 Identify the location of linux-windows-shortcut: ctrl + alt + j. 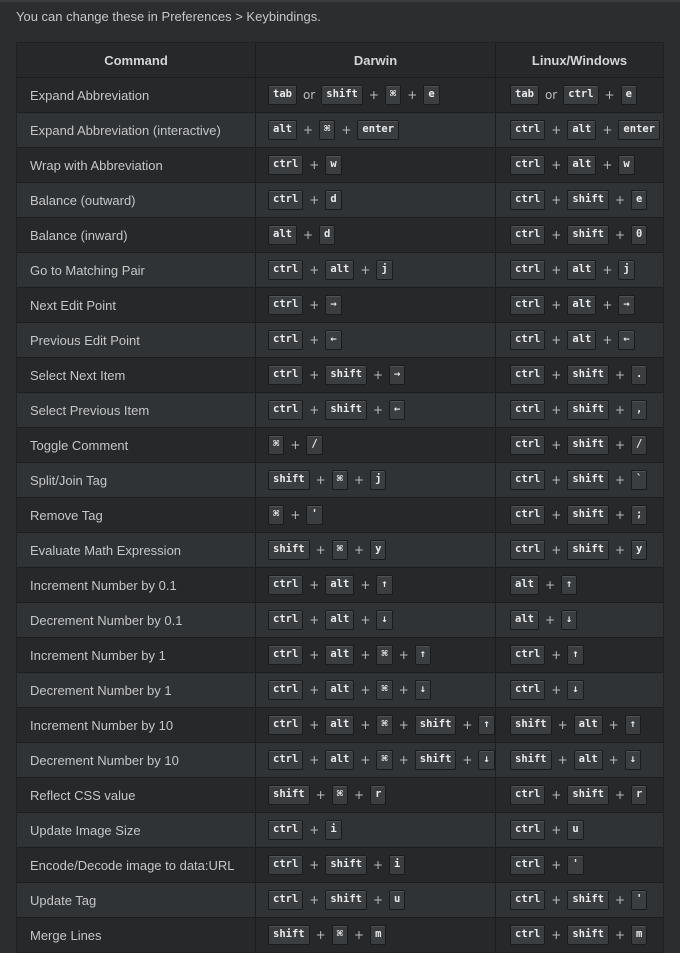
(579, 270).